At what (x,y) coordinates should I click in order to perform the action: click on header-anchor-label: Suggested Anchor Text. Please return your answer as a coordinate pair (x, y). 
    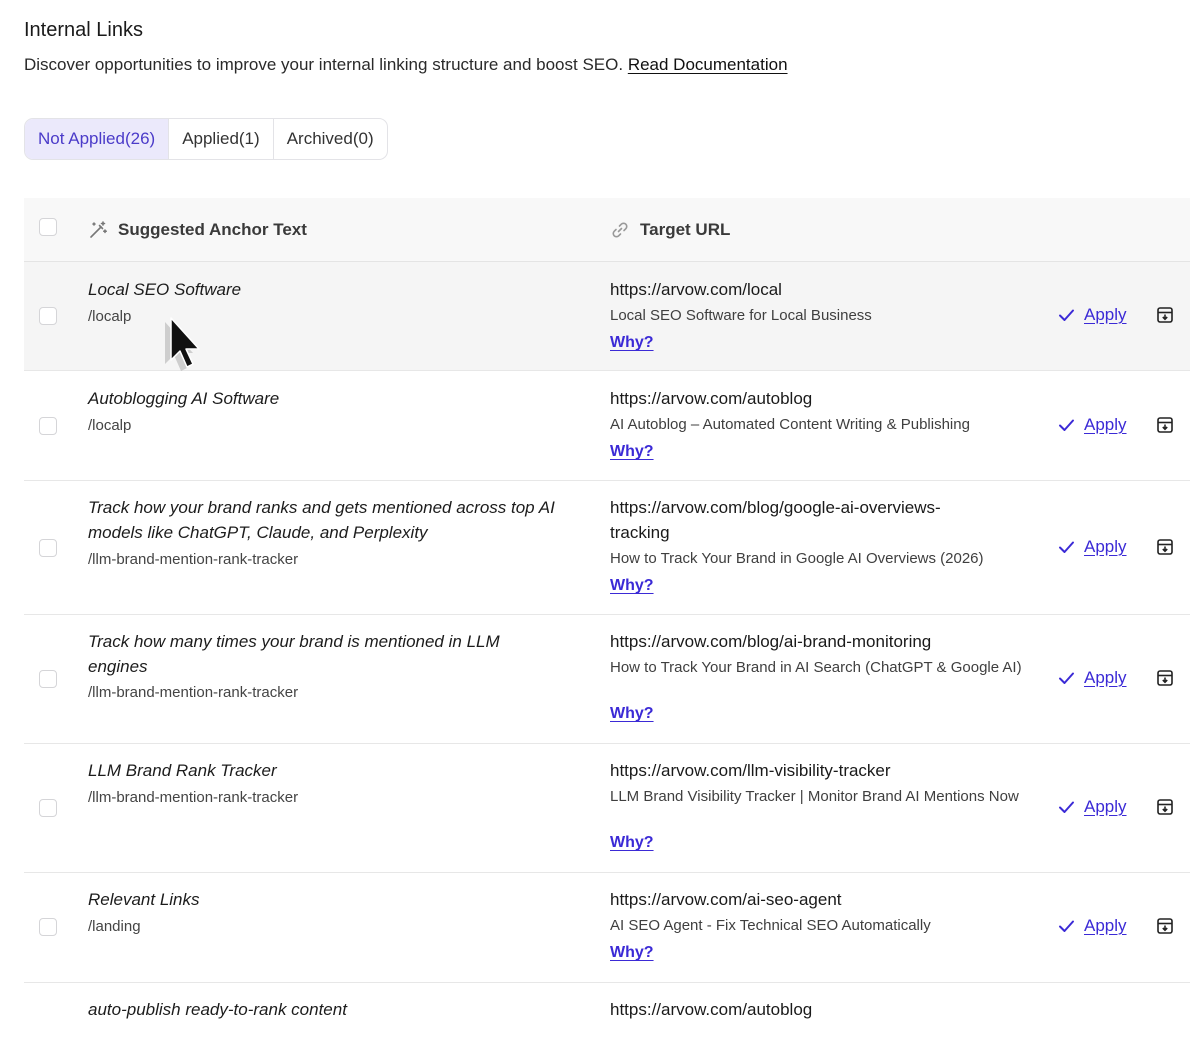
    Looking at the image, I should click on (212, 229).